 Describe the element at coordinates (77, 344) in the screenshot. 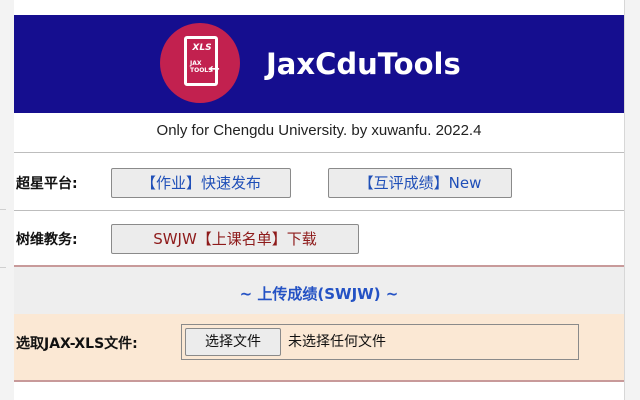

I see `upload-field-label: 选取JAX-XLS文件:` at that location.